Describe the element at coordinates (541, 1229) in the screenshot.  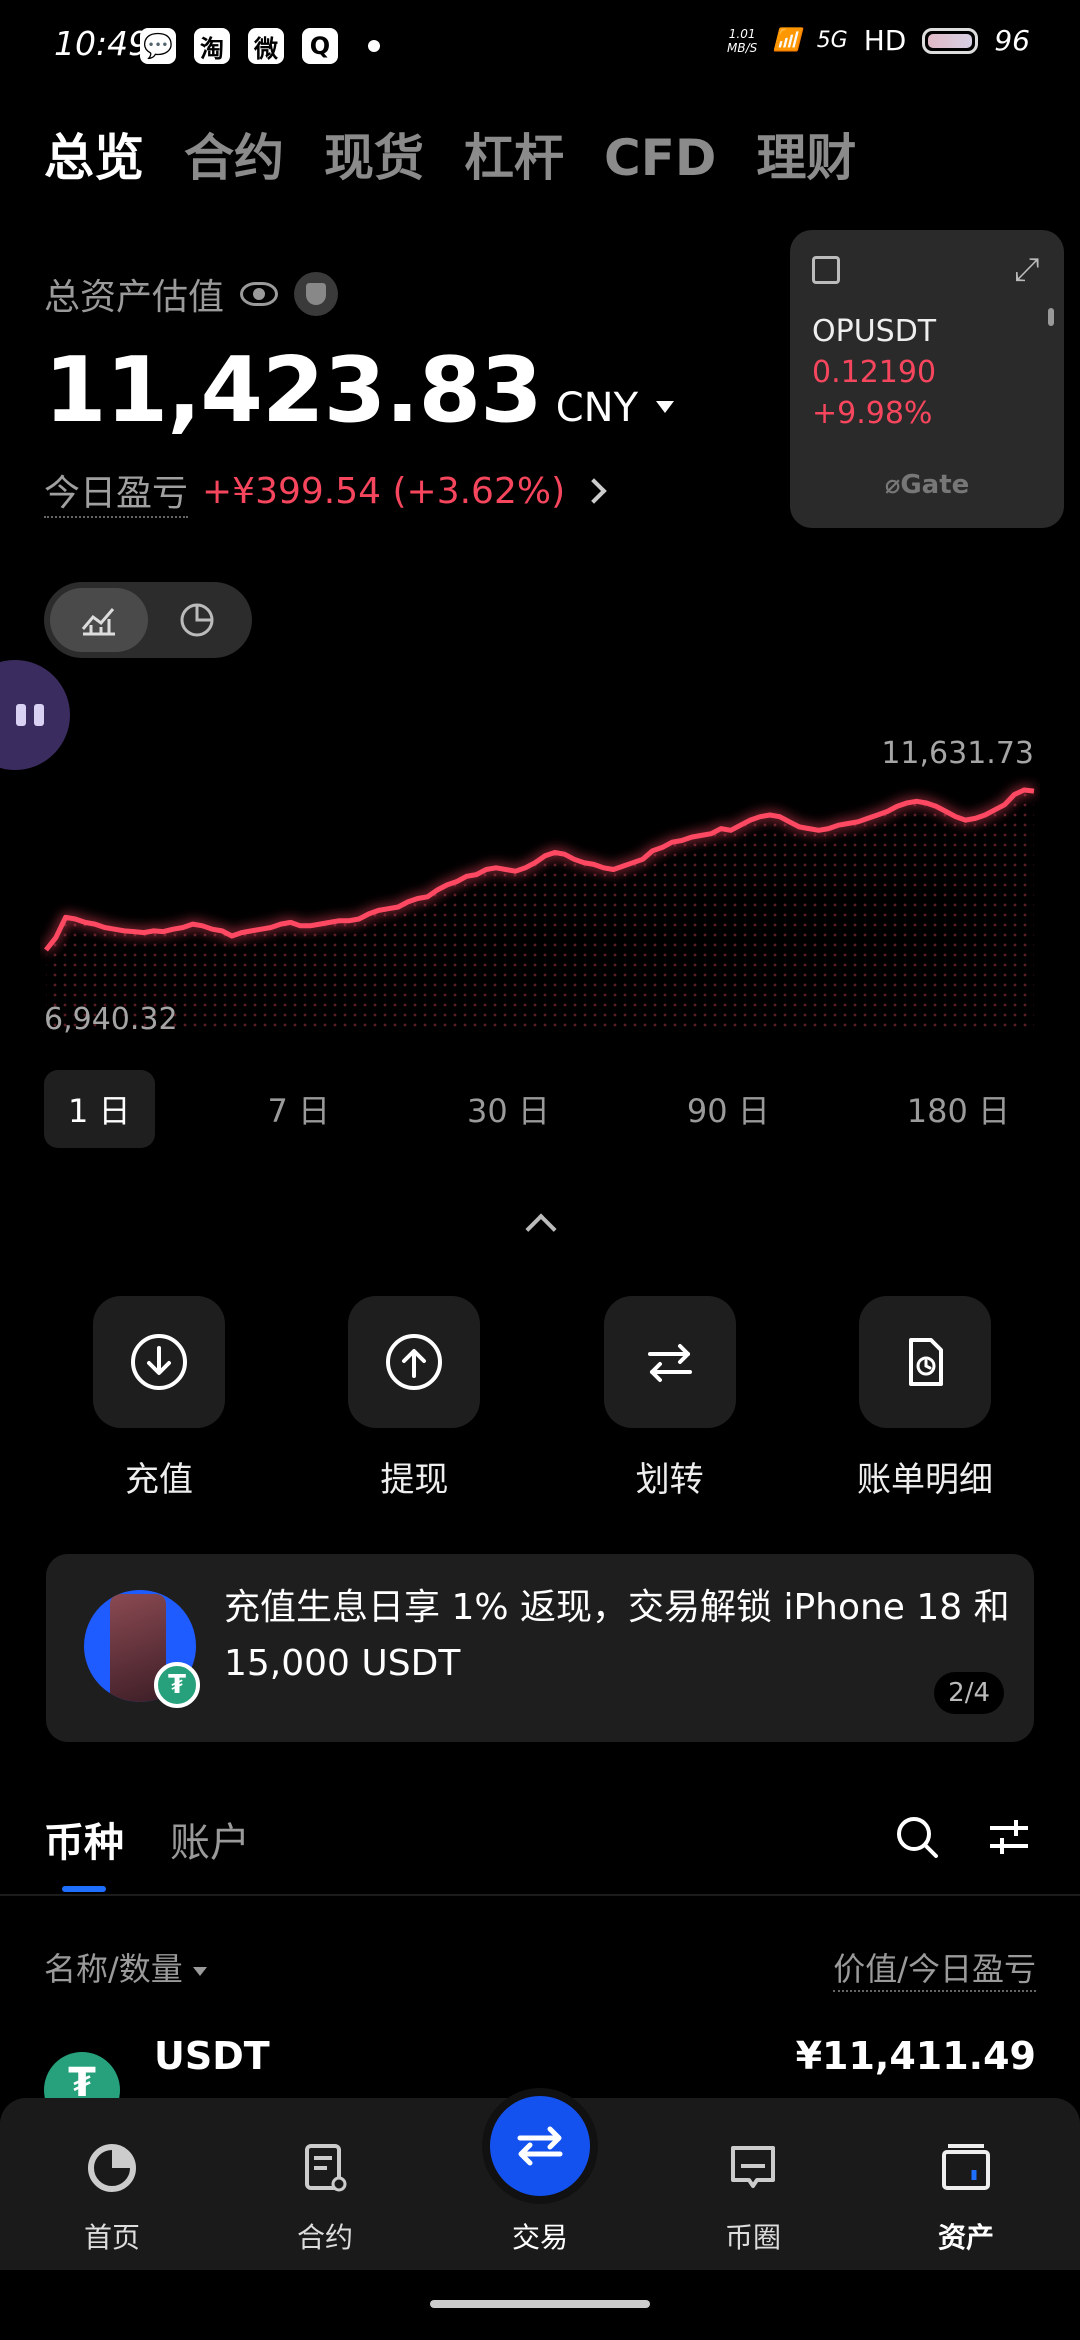
I see `chevron-up-icon` at that location.